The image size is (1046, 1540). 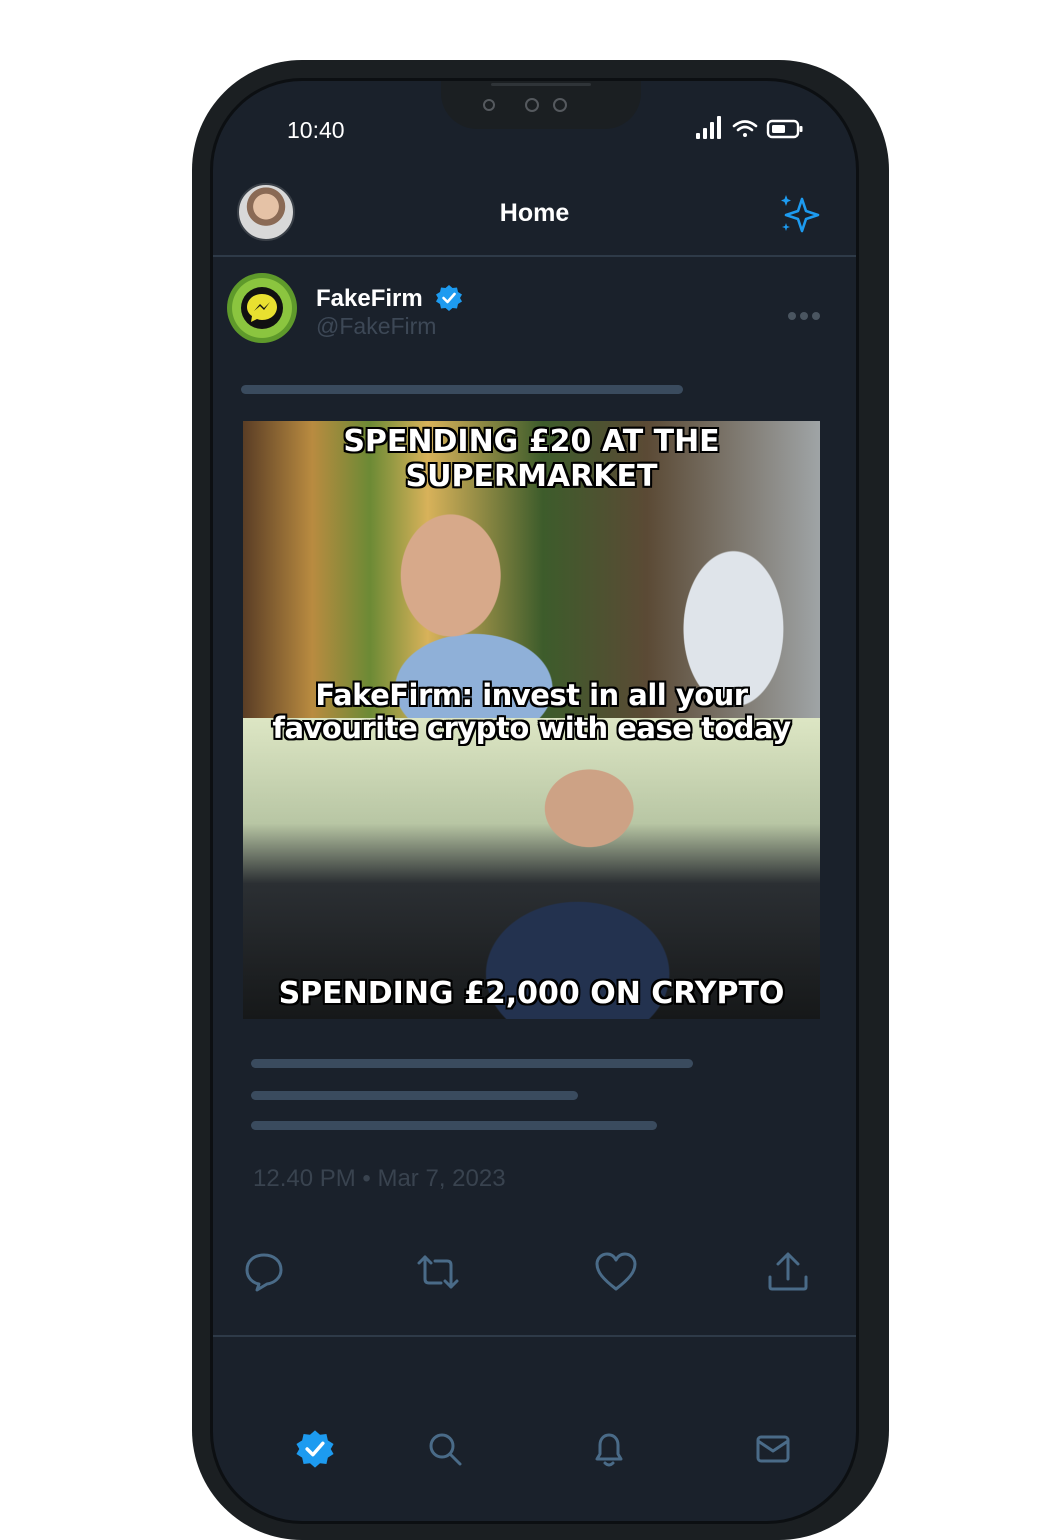 What do you see at coordinates (449, 298) in the screenshot?
I see `verified-badge-icon` at bounding box center [449, 298].